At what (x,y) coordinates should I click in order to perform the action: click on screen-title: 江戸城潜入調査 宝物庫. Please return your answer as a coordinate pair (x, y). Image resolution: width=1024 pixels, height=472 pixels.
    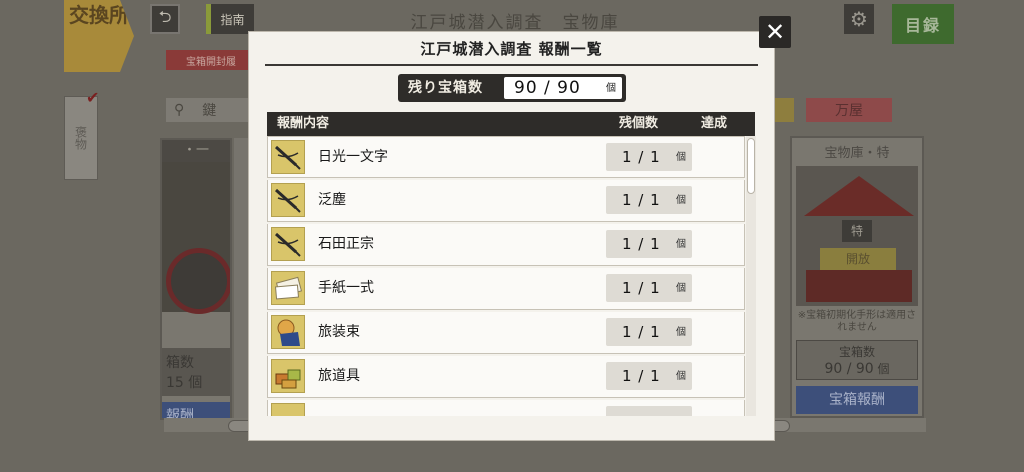
    Looking at the image, I should click on (515, 23).